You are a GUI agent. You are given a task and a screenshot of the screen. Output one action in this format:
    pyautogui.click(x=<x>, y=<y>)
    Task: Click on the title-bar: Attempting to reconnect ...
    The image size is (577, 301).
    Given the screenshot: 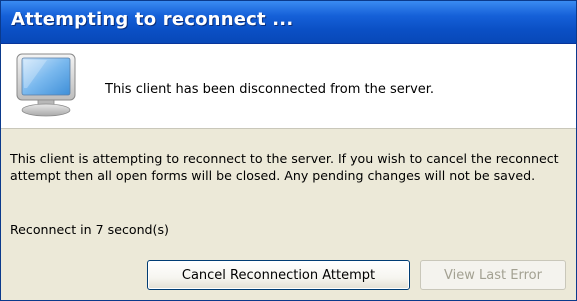 What is the action you would take?
    pyautogui.click(x=288, y=22)
    